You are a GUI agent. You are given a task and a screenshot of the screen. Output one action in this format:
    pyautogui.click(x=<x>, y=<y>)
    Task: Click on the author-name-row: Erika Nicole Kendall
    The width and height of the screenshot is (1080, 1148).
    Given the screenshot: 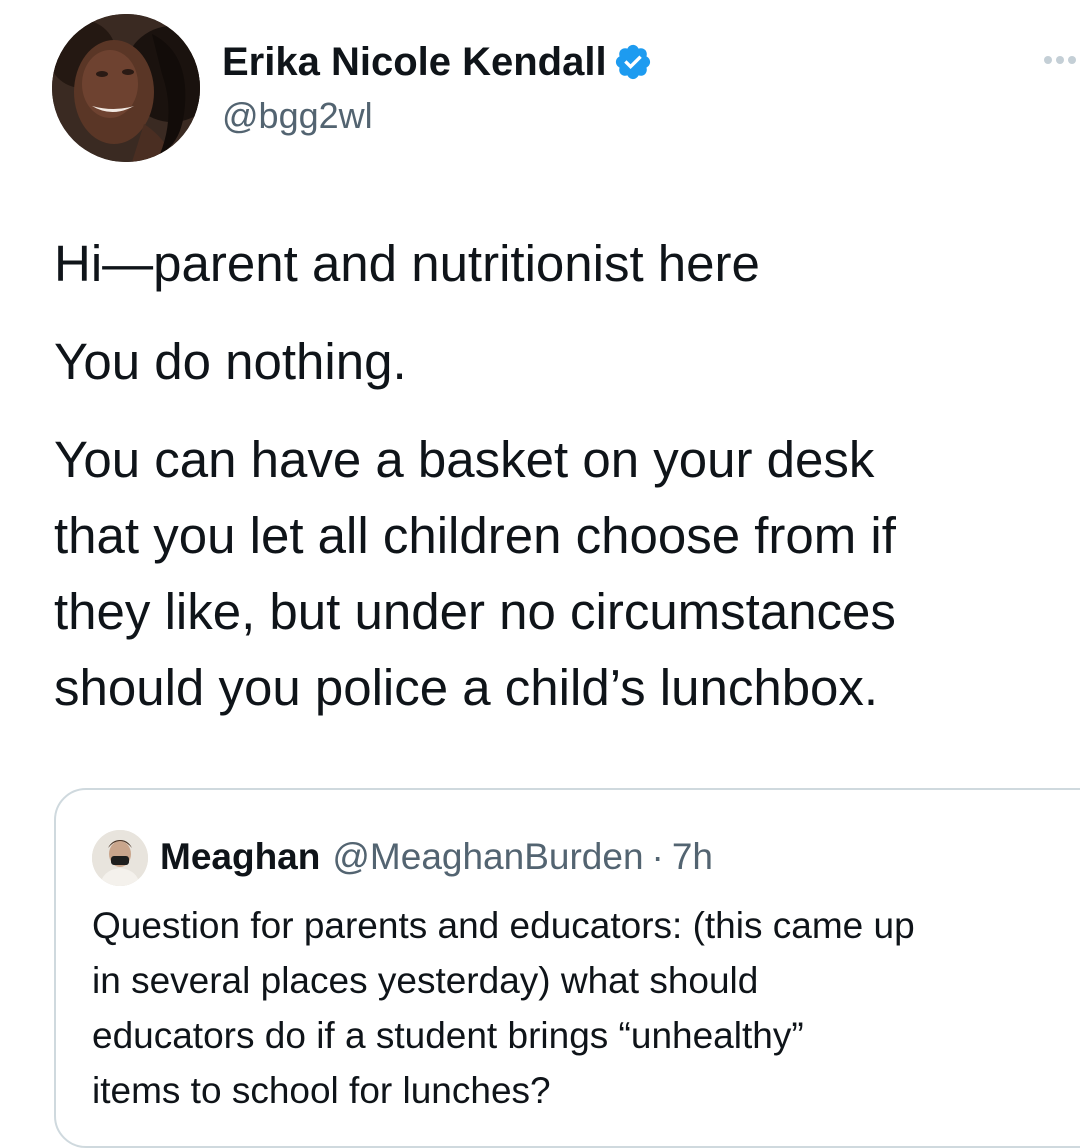 What is the action you would take?
    pyautogui.click(x=437, y=62)
    